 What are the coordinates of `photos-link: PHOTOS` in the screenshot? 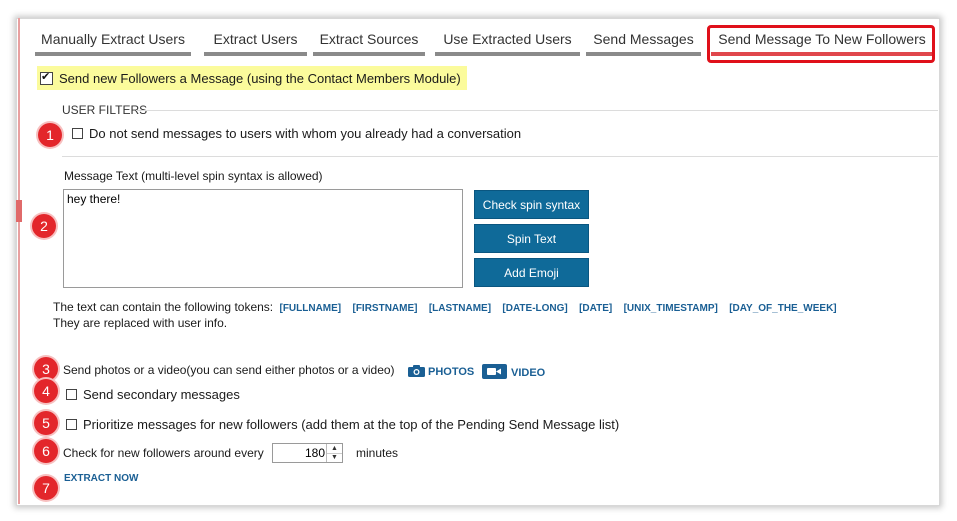 It's located at (441, 371).